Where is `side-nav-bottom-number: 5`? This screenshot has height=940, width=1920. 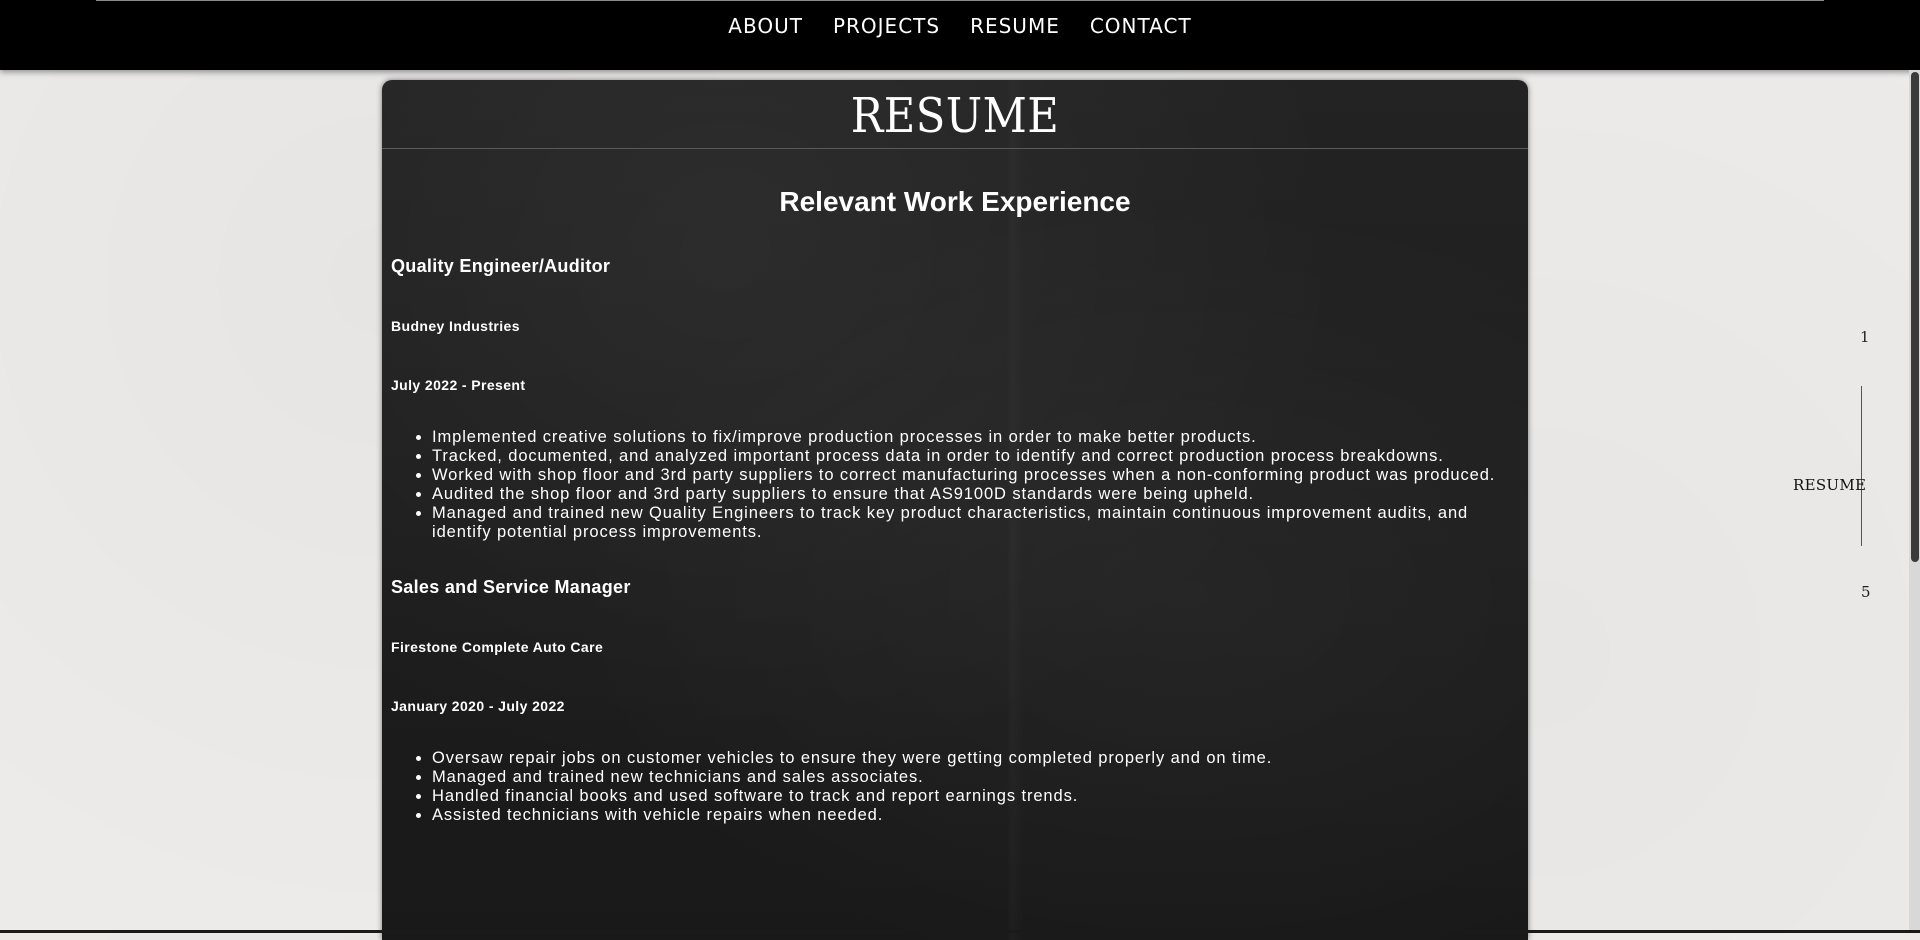
side-nav-bottom-number: 5 is located at coordinates (1866, 592).